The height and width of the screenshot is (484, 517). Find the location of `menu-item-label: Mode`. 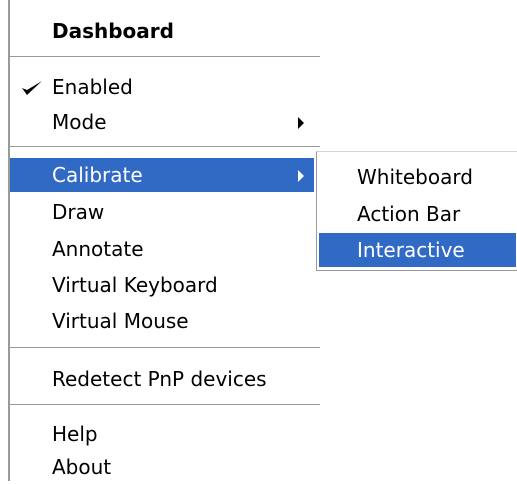

menu-item-label: Mode is located at coordinates (79, 122).